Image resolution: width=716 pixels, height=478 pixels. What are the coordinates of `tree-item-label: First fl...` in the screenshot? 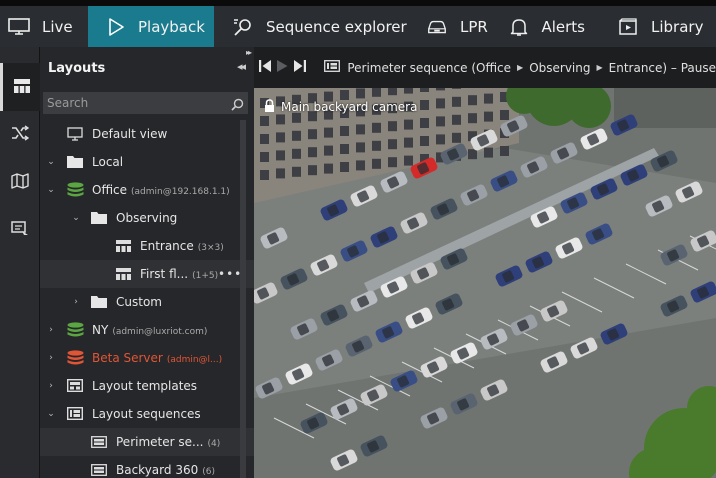 It's located at (164, 274).